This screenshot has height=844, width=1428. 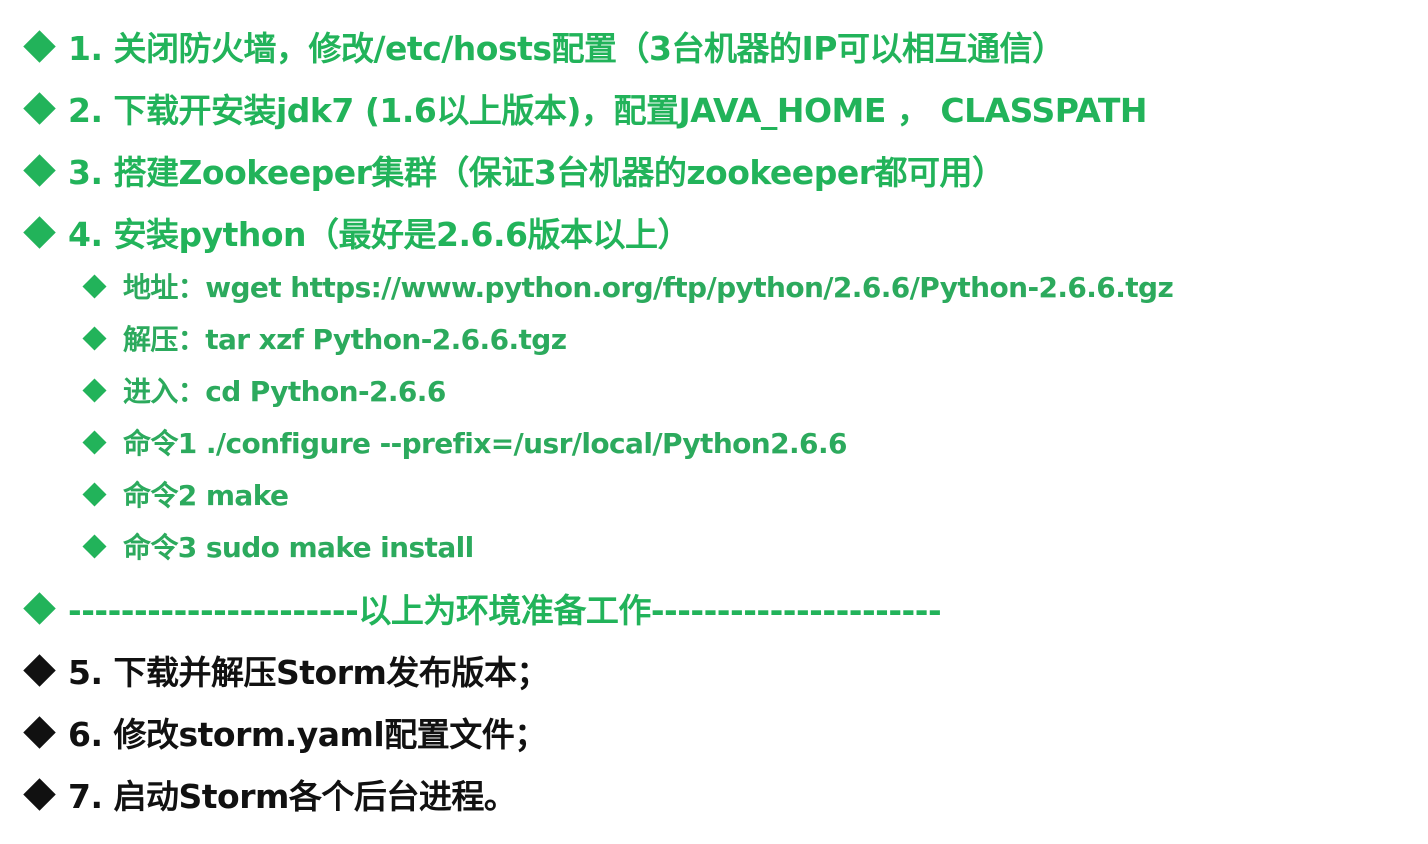 I want to click on step-text: 6. 修改storm.yaml配置文件；, so click(x=307, y=734).